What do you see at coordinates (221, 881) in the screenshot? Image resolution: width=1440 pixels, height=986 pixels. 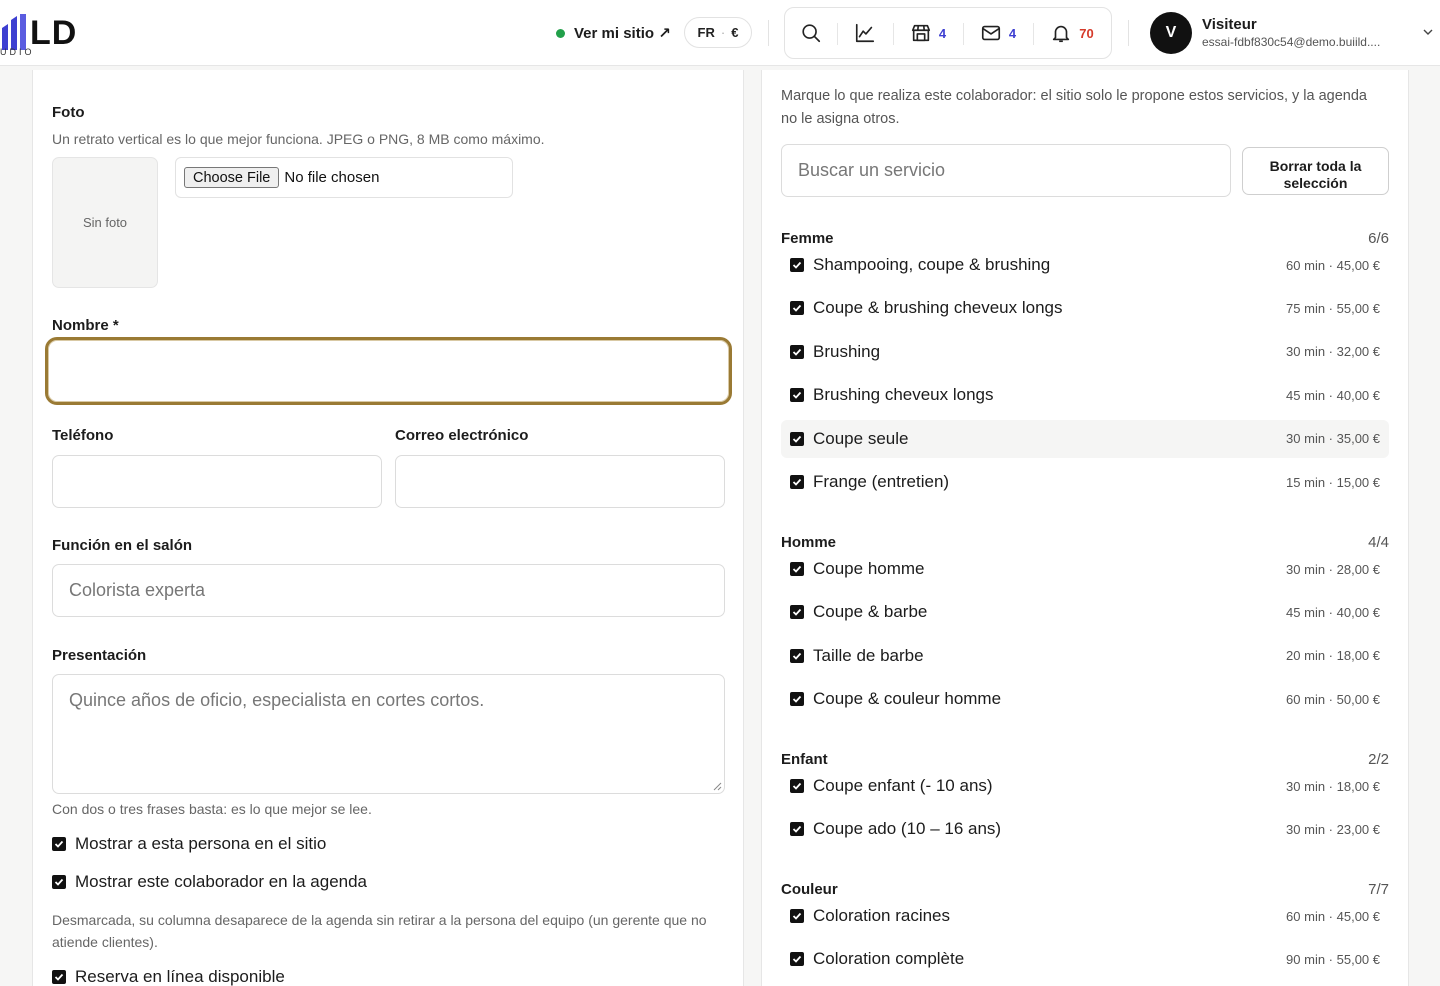 I see `show-in-agenda-label: Mostrar este colaborador en la agenda` at bounding box center [221, 881].